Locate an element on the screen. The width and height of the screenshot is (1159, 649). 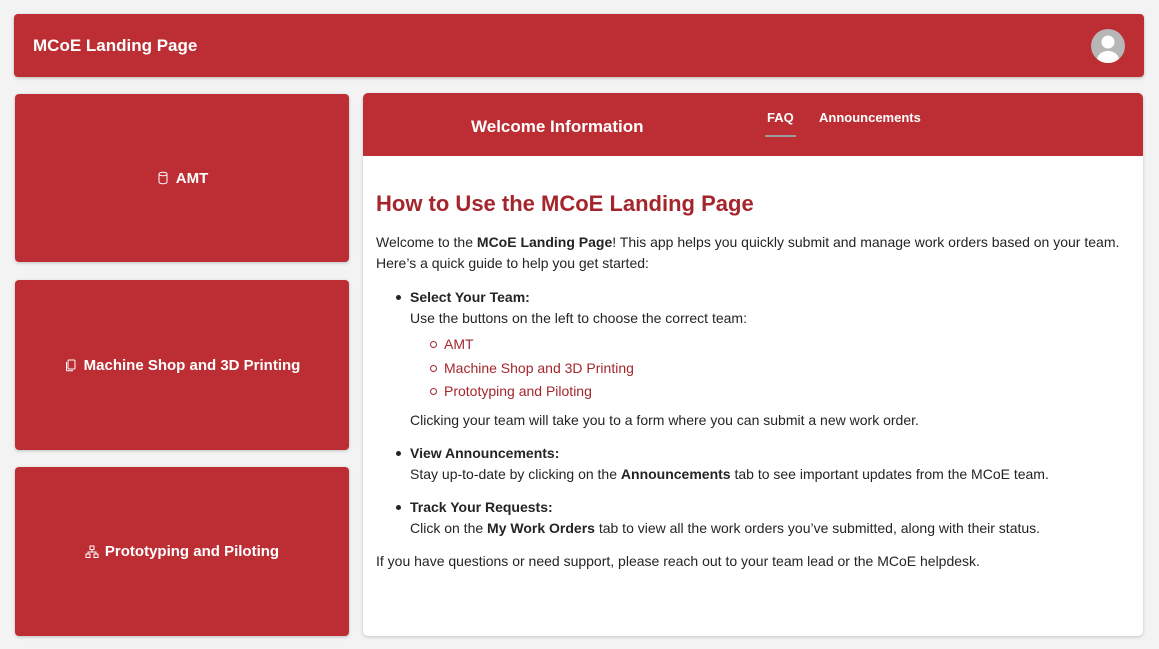
team-button-prototyping: Prototyping and Piloting is located at coordinates (182, 551).